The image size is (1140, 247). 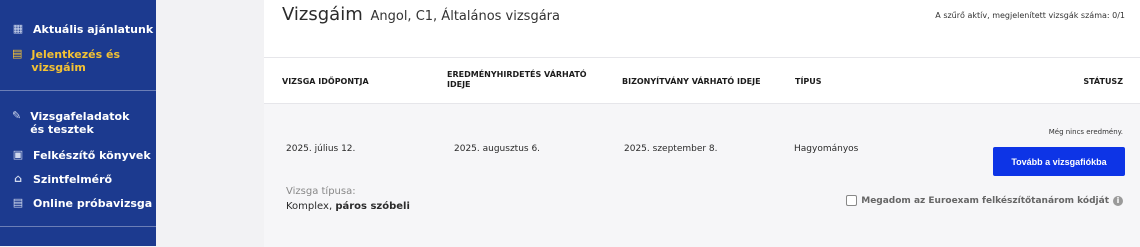 I want to click on exam-type-value-plain: Komplex,, so click(x=309, y=206).